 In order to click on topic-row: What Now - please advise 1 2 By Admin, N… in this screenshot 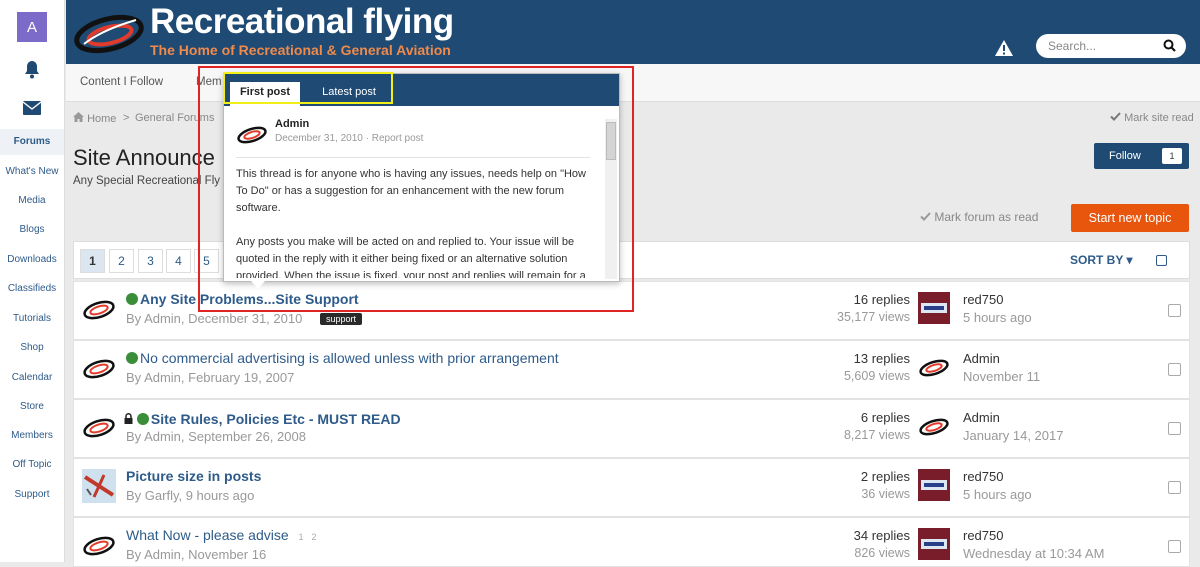, I will do `click(631, 542)`.